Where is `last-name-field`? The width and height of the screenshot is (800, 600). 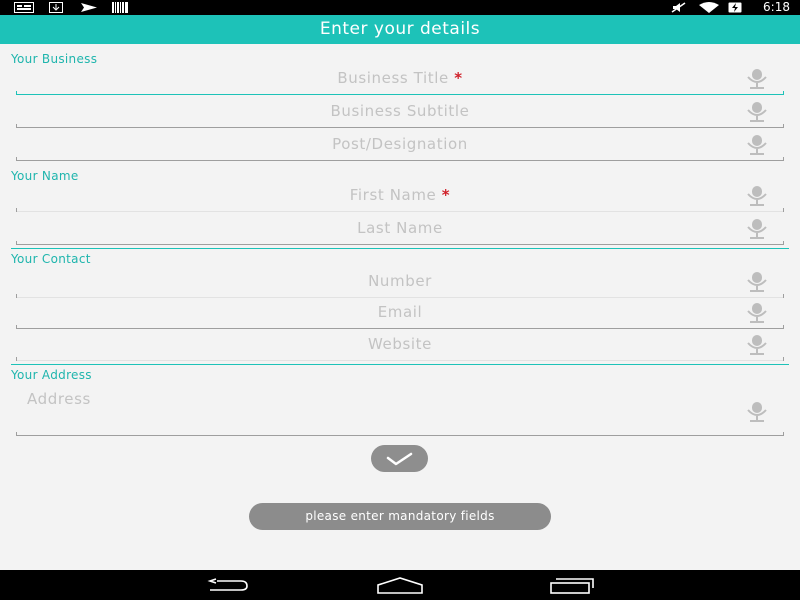
last-name-field is located at coordinates (400, 229).